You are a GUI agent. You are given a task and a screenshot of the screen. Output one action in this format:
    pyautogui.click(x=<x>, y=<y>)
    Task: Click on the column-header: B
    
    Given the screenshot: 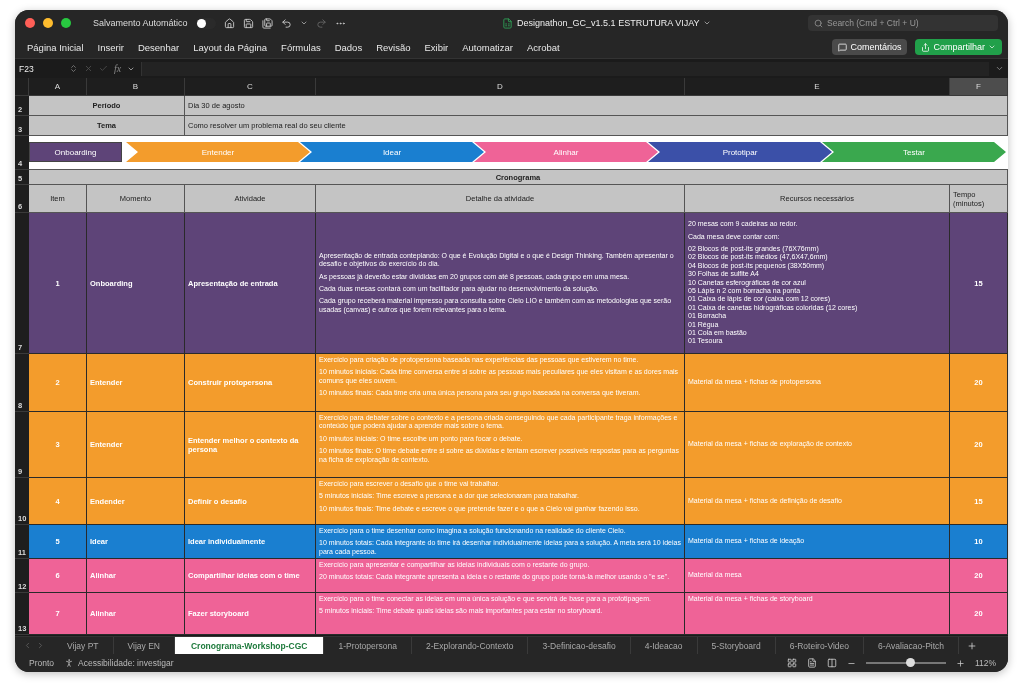 What is the action you would take?
    pyautogui.click(x=136, y=87)
    